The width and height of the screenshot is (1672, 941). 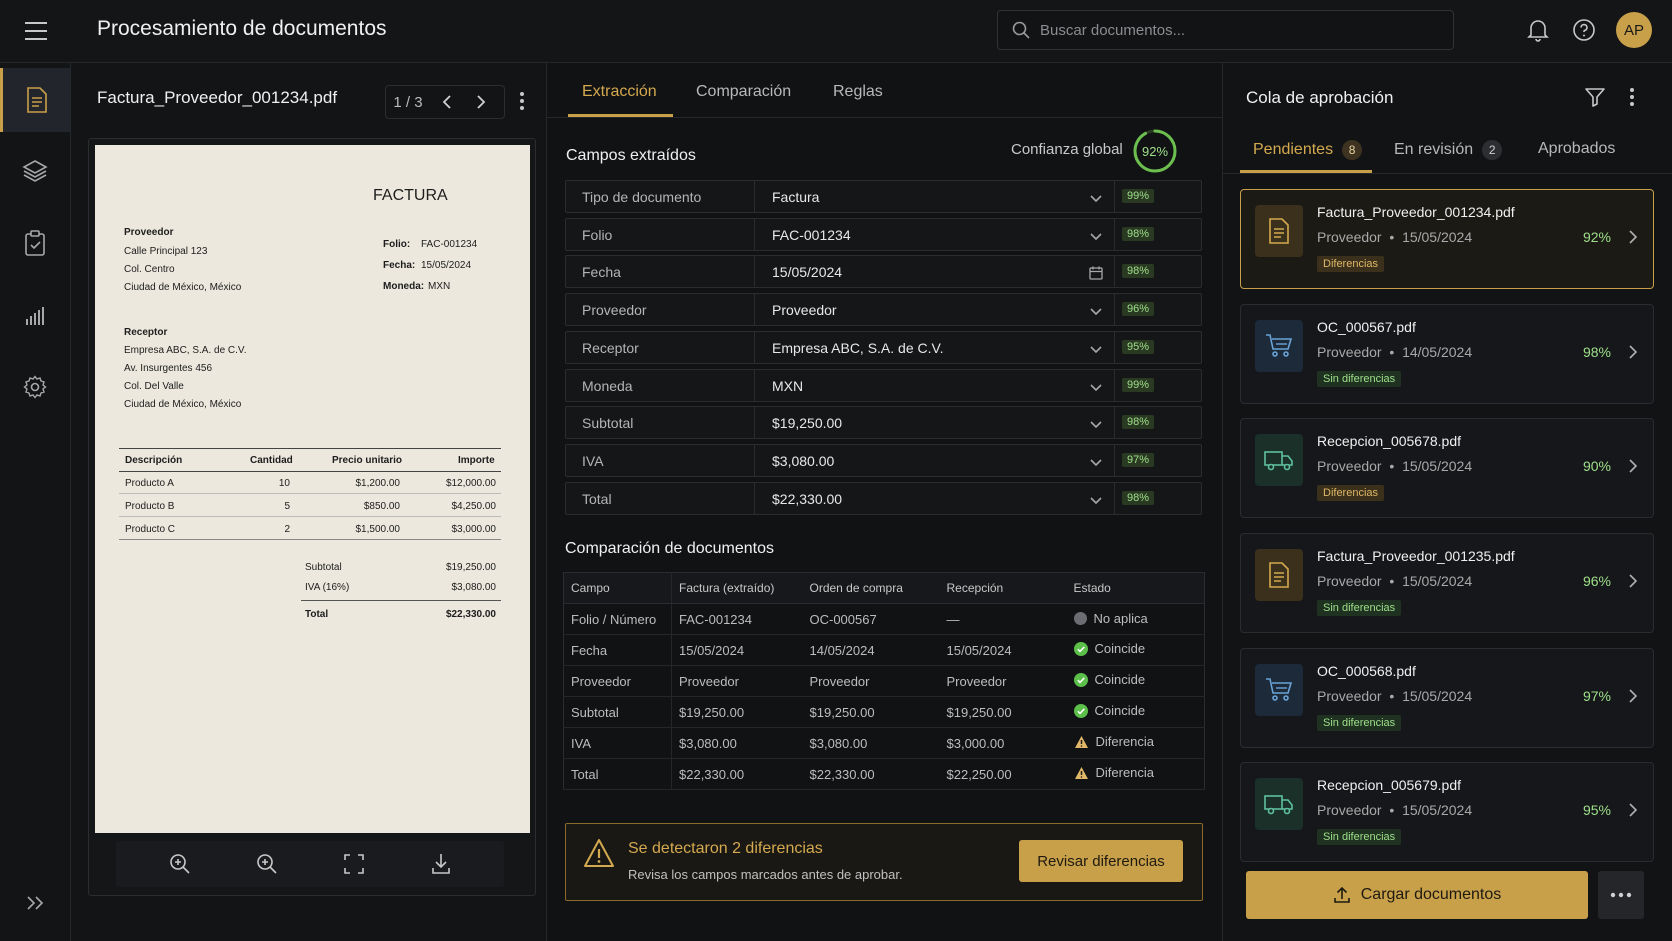 I want to click on clipboard-check-icon, so click(x=35, y=243).